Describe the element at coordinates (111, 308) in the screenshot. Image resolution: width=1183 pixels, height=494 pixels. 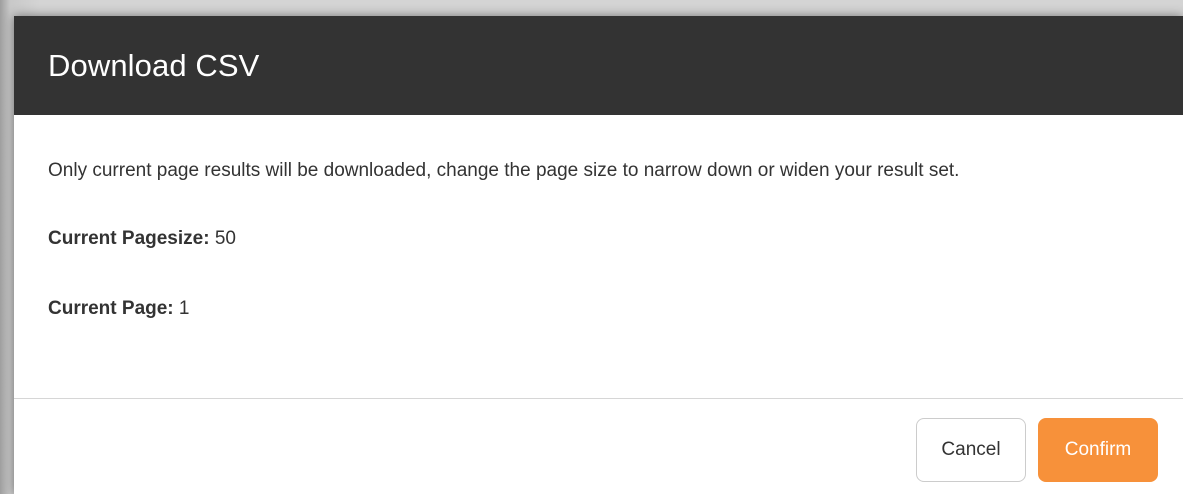
I see `current-page-label: Current Page:` at that location.